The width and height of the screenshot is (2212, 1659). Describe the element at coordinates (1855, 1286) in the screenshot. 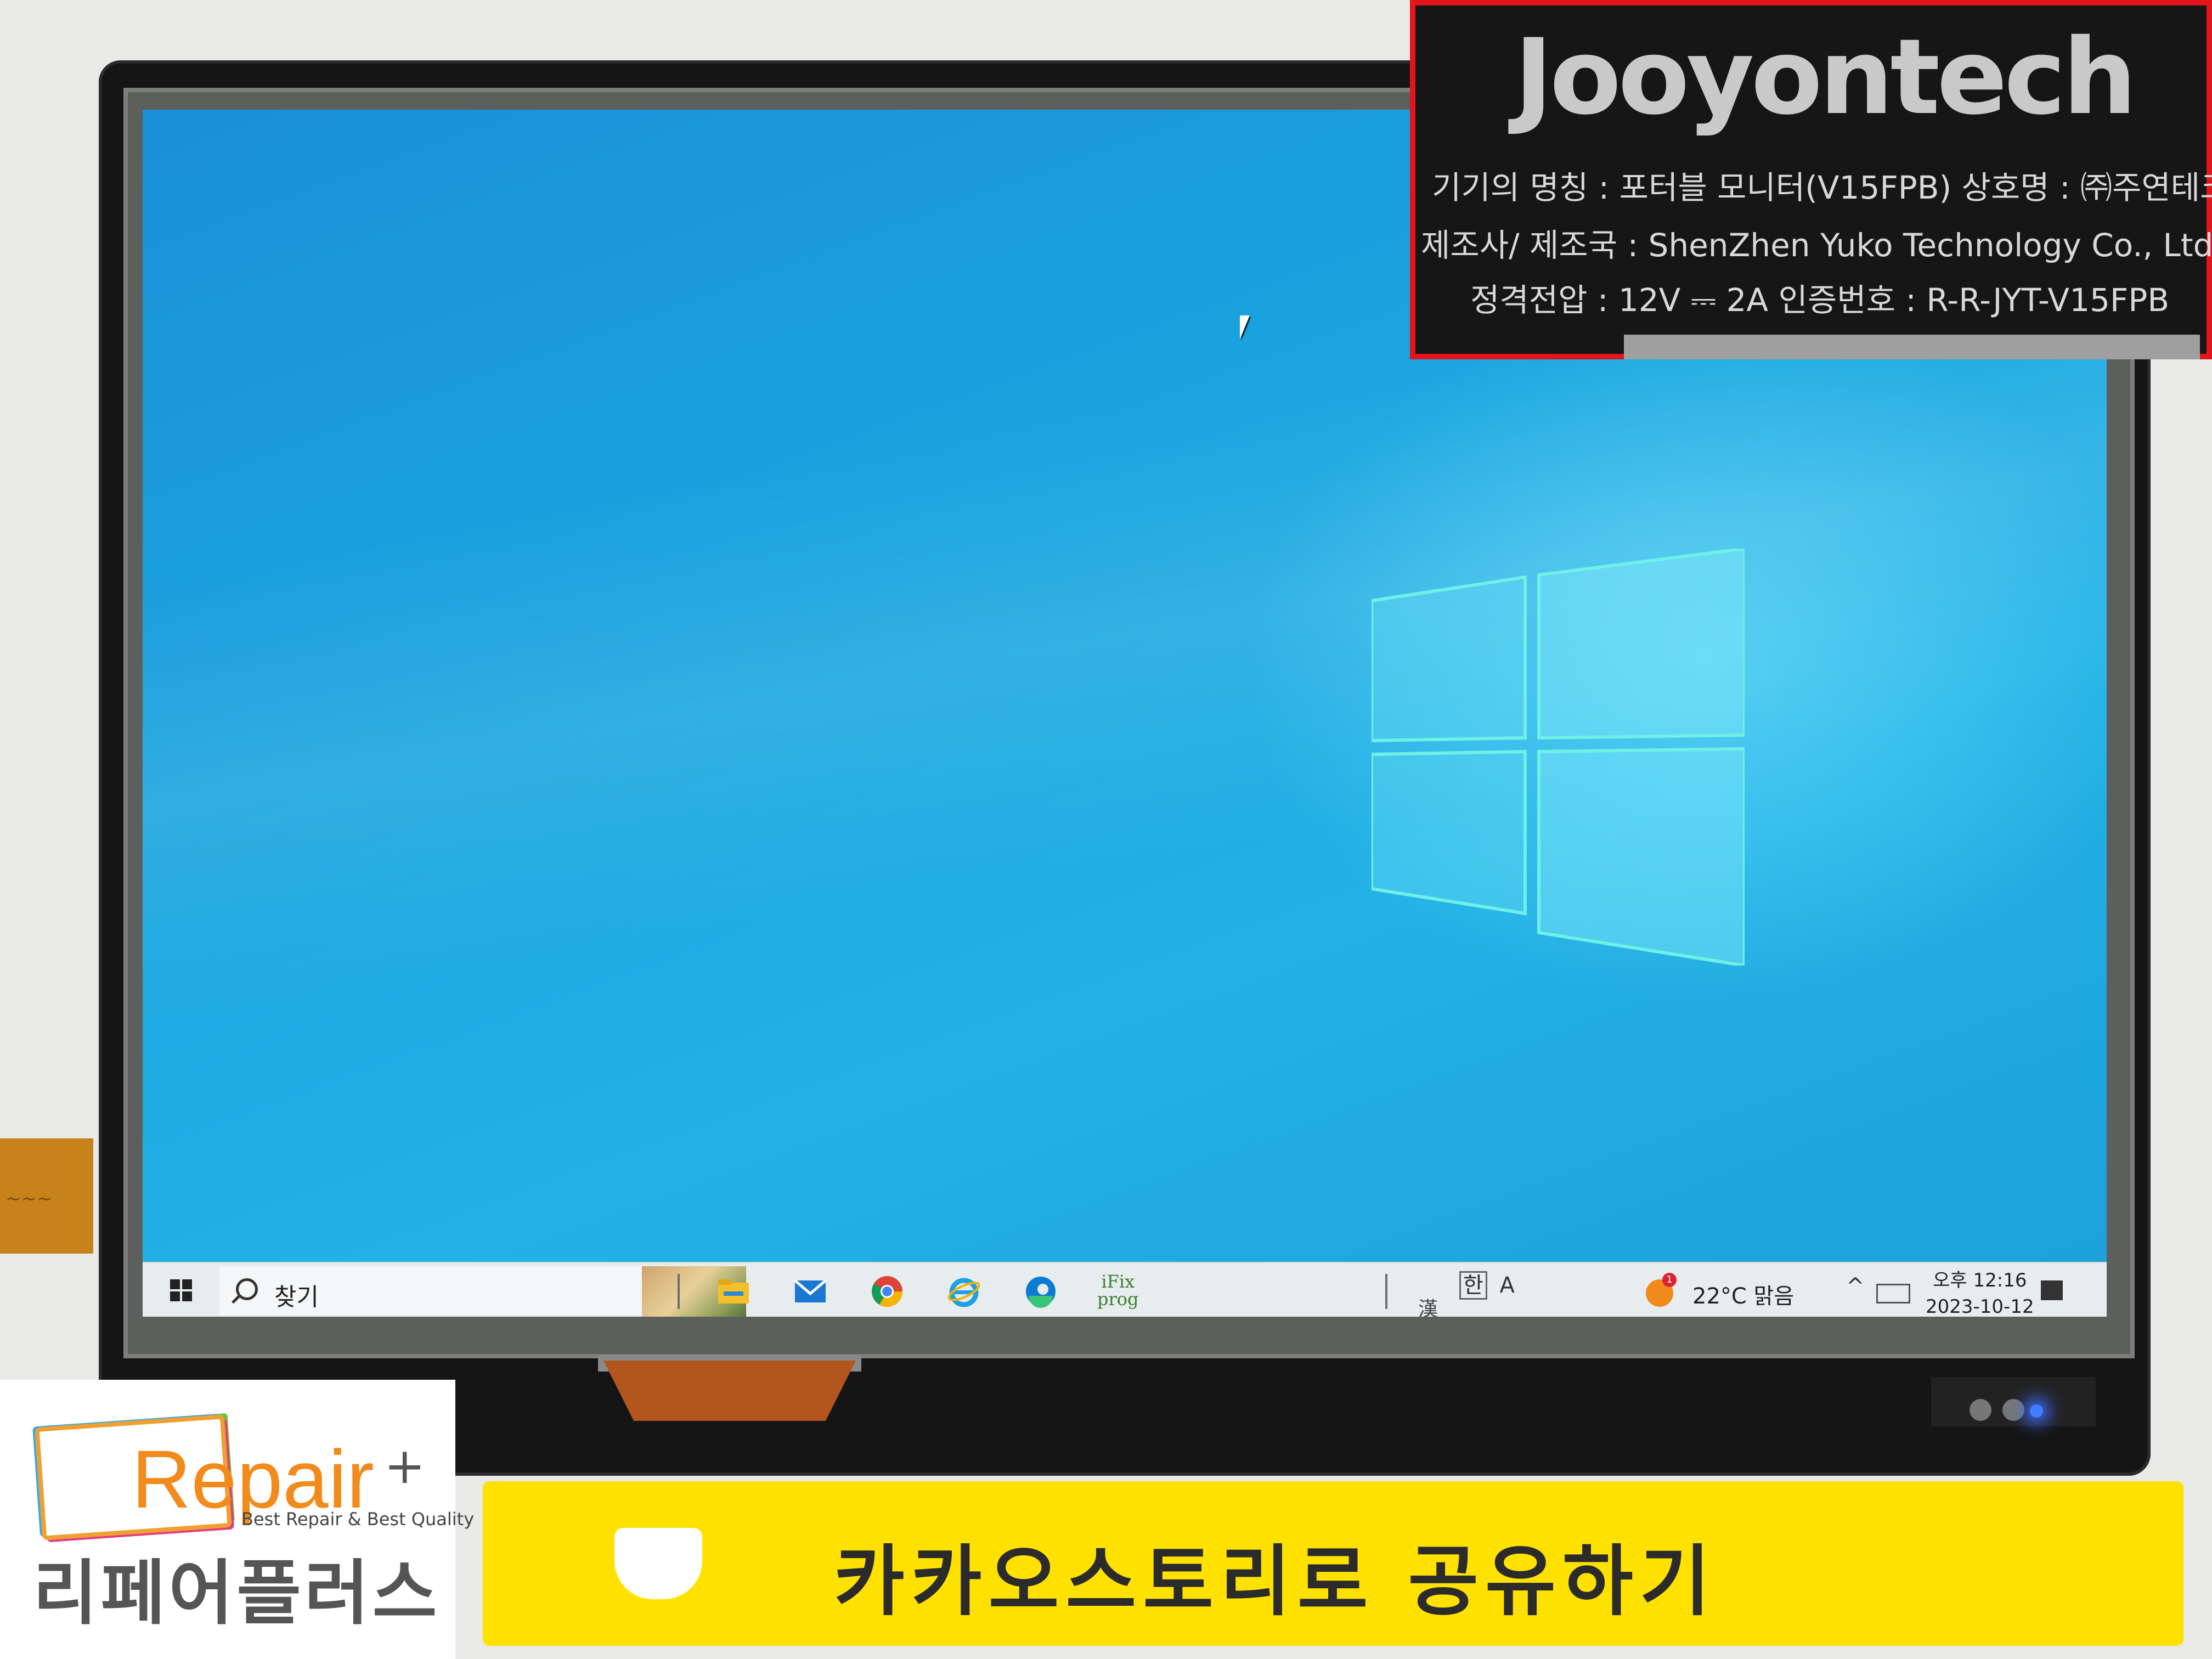

I see `chevron-up-icon: ^` at that location.